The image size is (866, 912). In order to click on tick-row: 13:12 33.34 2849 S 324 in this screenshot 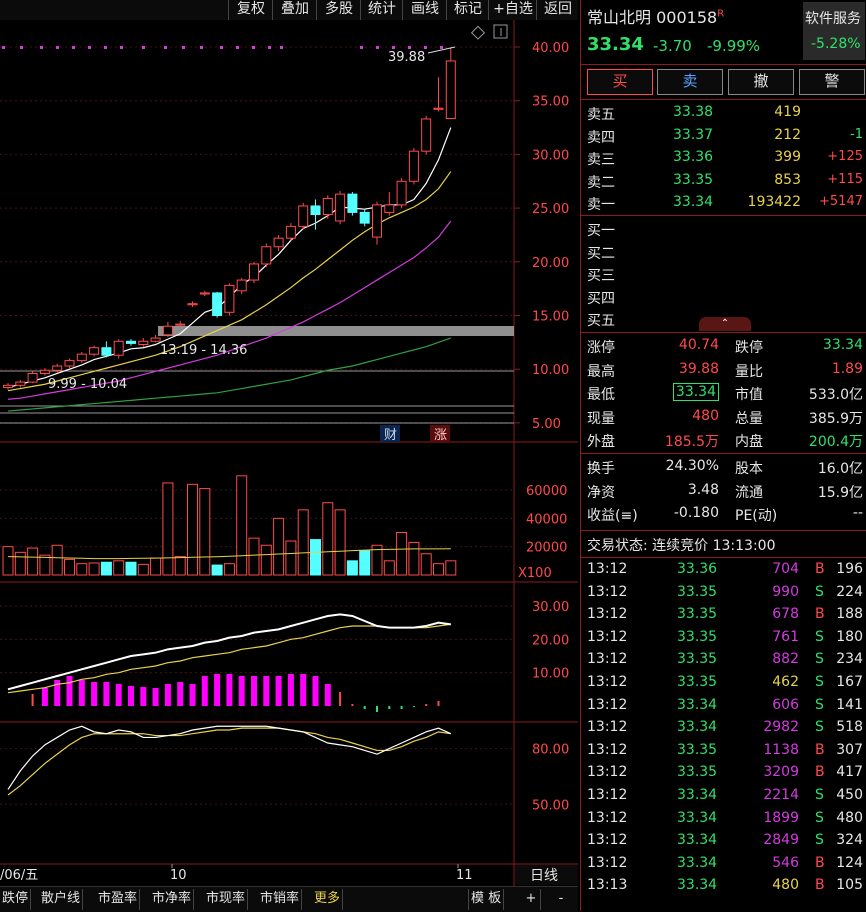, I will do `click(723, 841)`.